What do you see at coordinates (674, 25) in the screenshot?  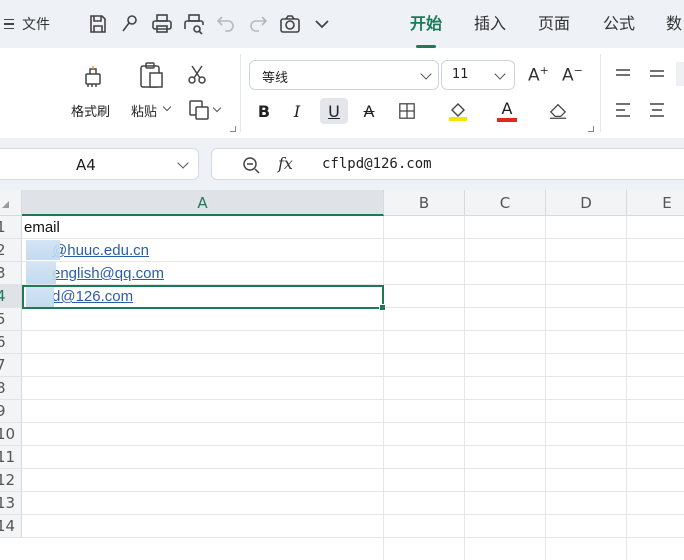 I see `tab-data: 数` at bounding box center [674, 25].